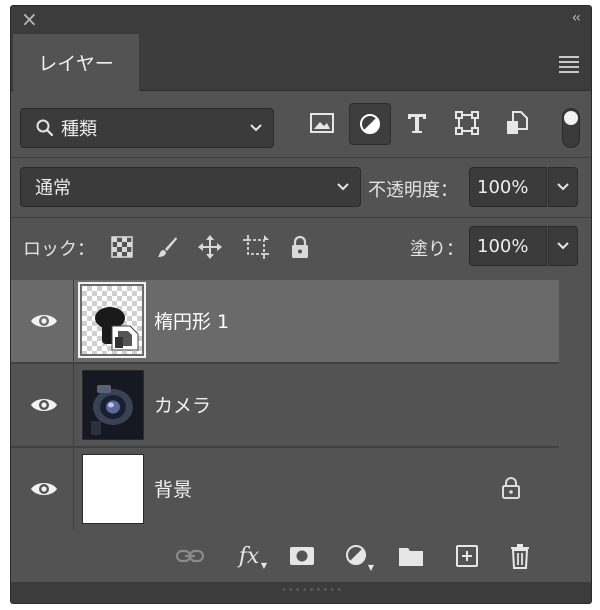  What do you see at coordinates (147, 128) in the screenshot?
I see `filter-kind-select: 種類` at bounding box center [147, 128].